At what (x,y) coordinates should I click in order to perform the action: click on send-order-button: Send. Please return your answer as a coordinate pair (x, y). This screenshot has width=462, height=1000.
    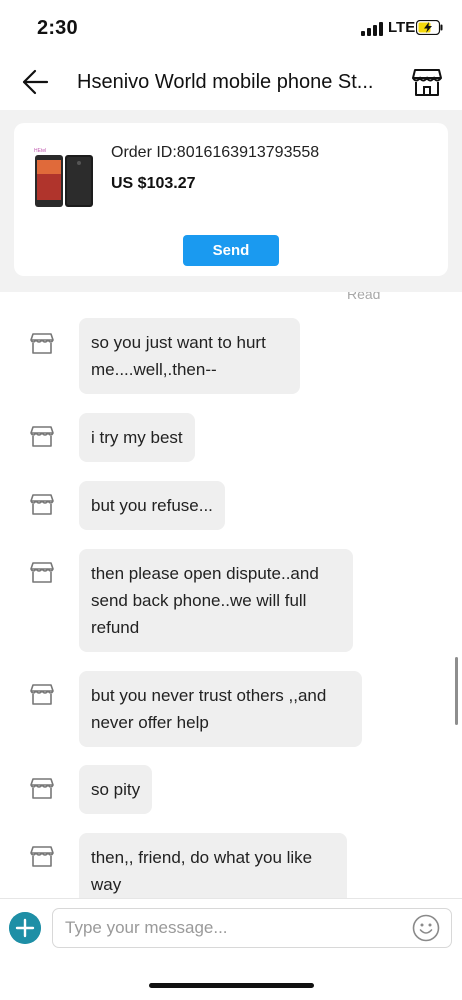
    Looking at the image, I should click on (231, 250).